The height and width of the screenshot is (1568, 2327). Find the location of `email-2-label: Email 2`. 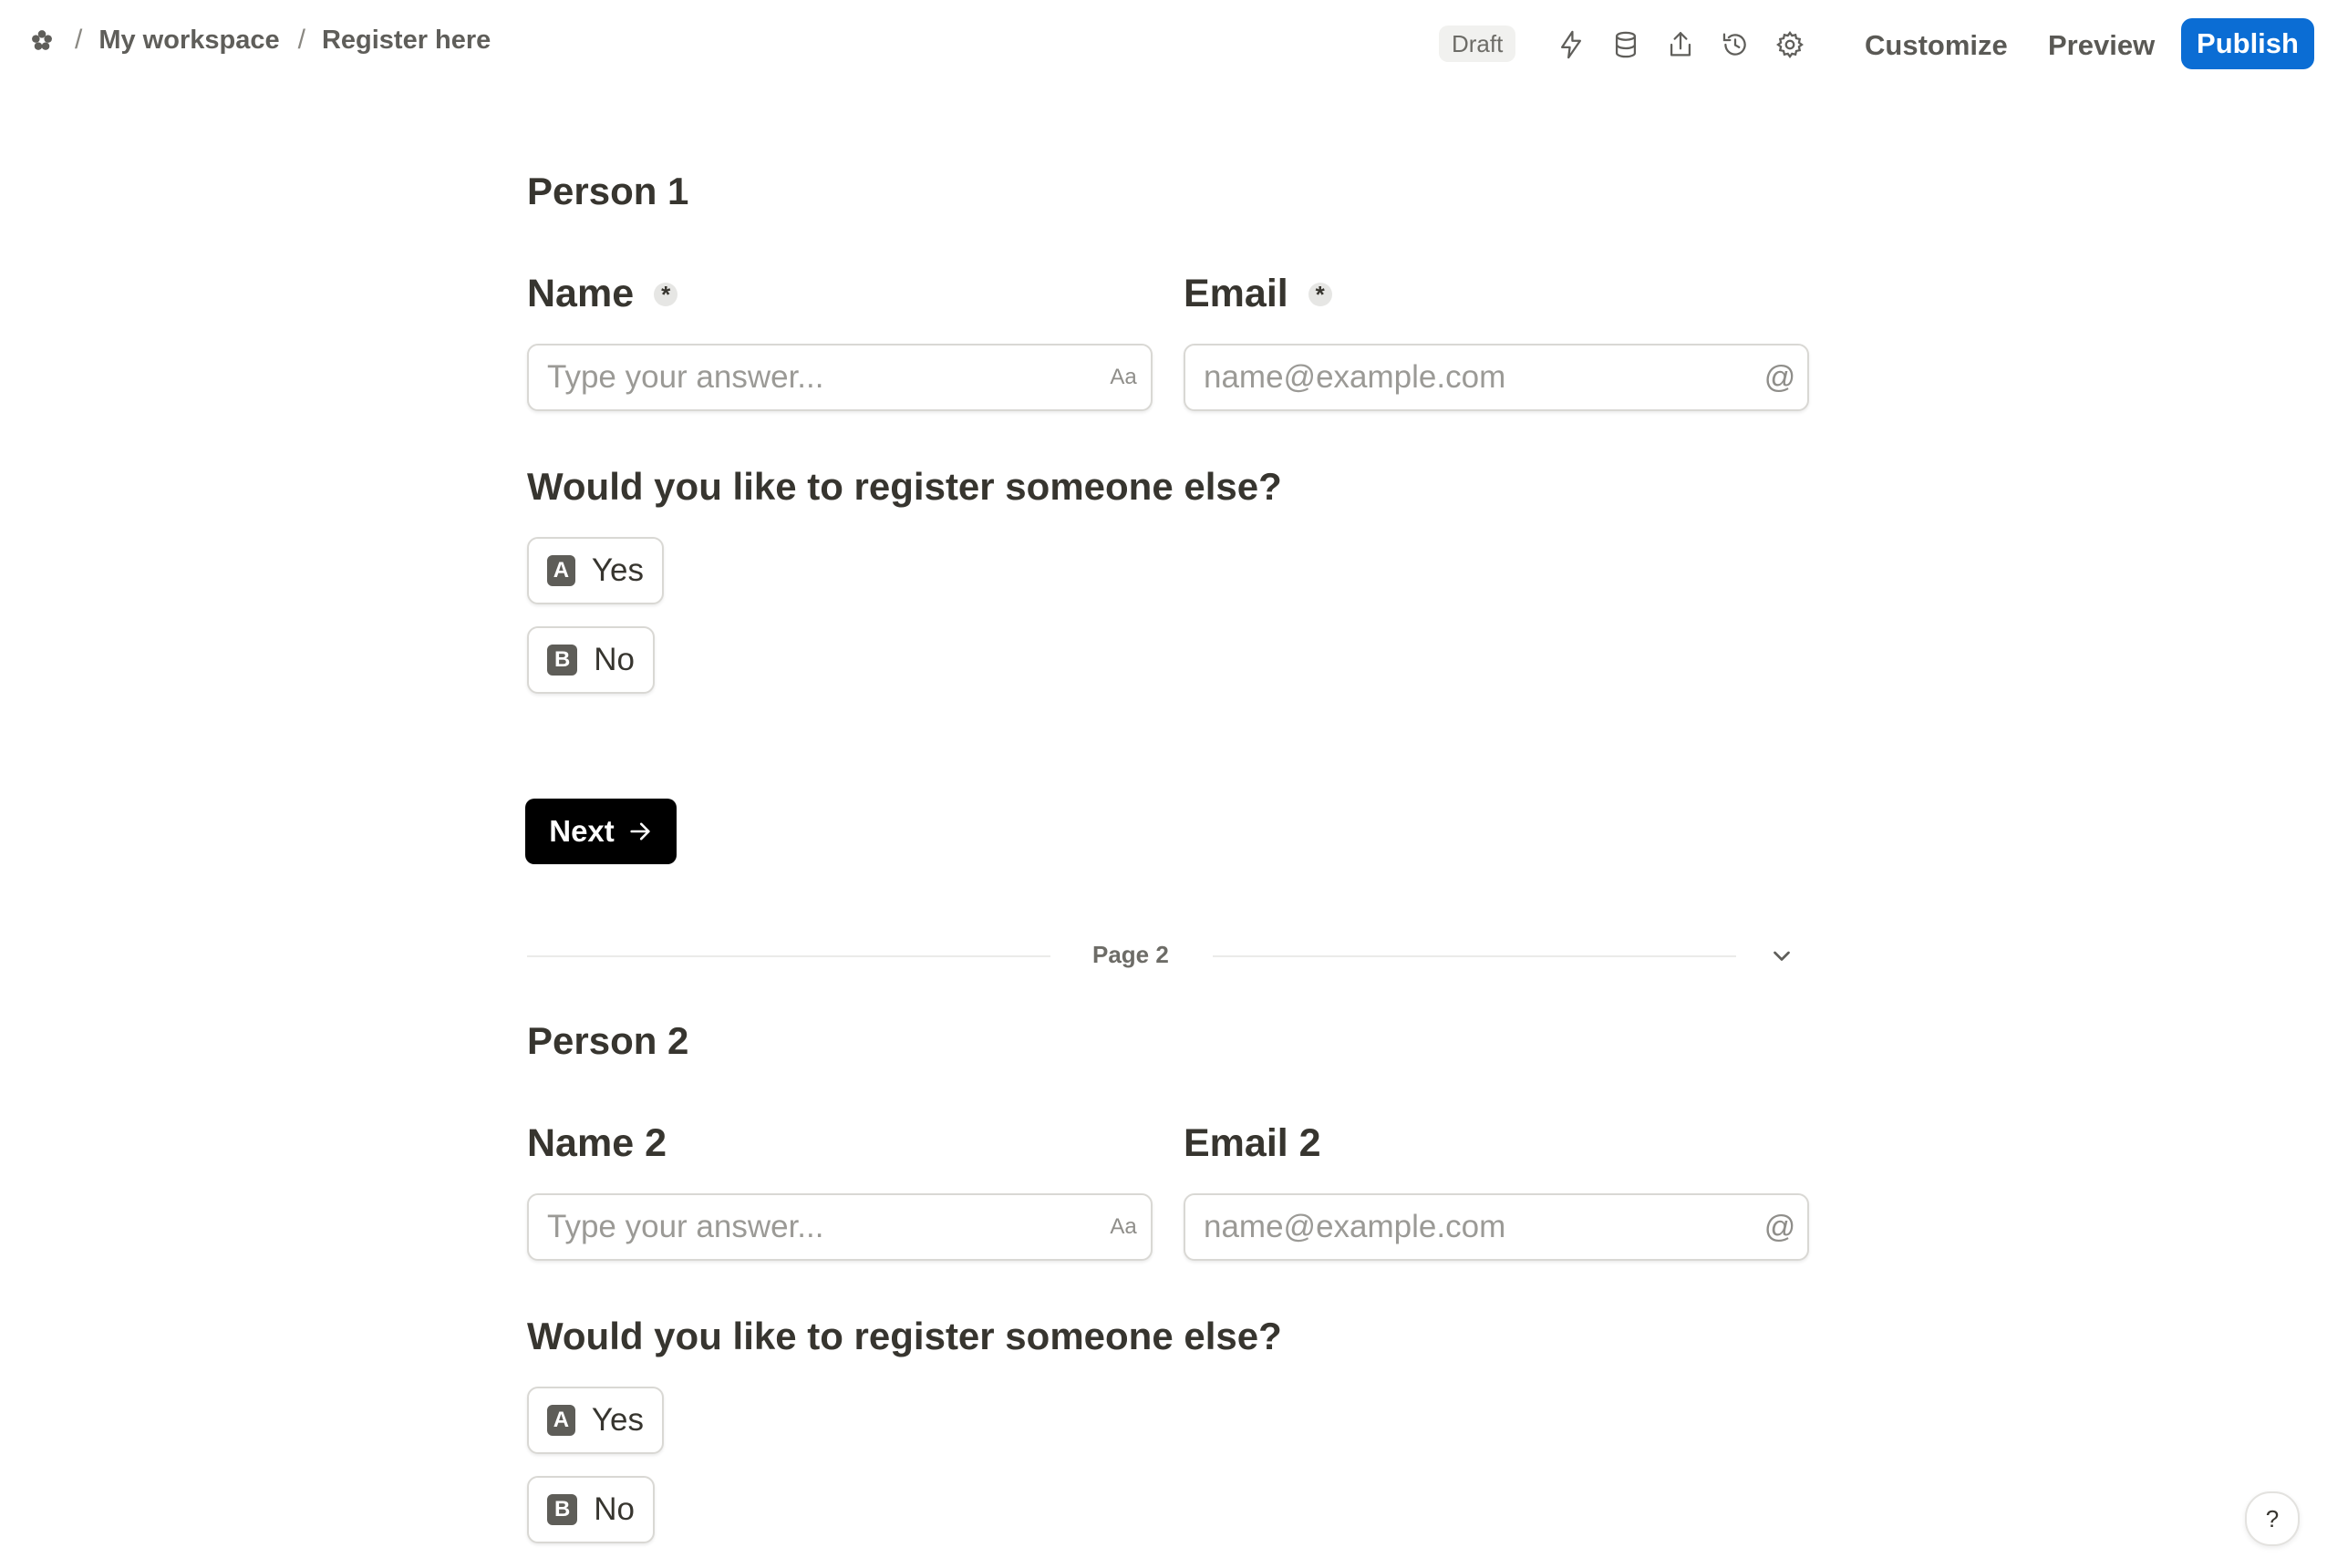

email-2-label: Email 2 is located at coordinates (1252, 1143).